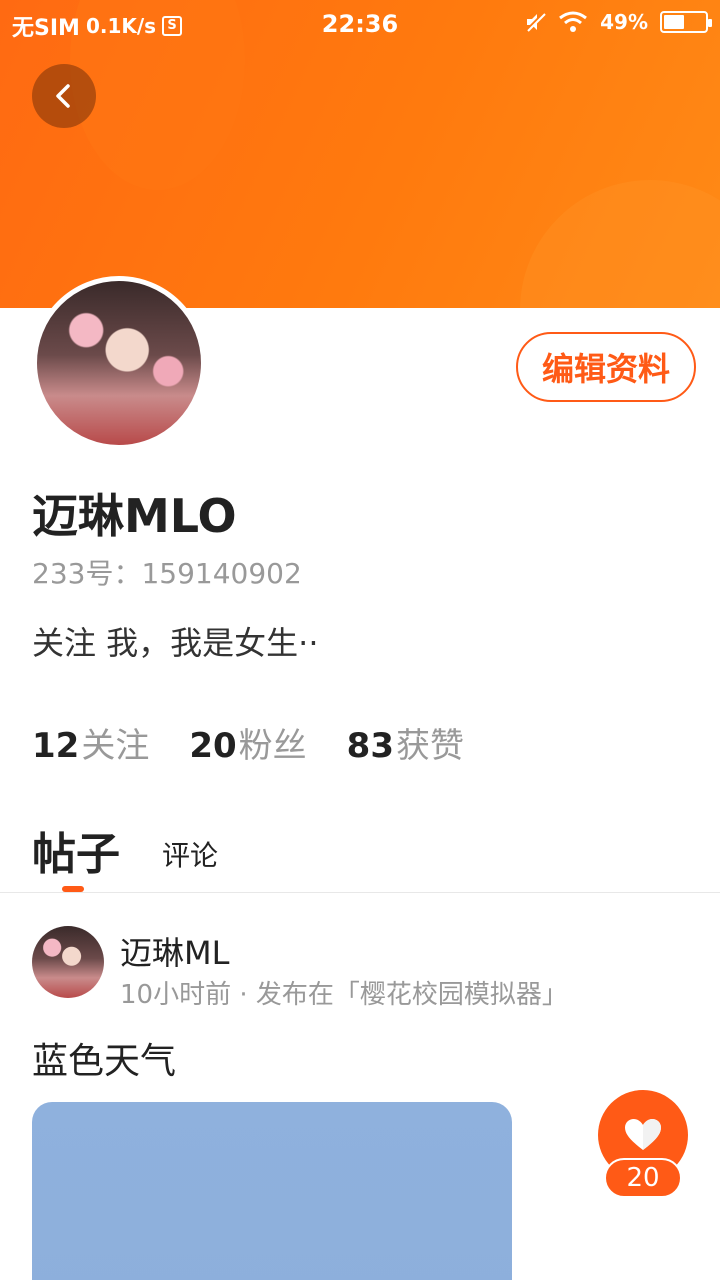  What do you see at coordinates (175, 643) in the screenshot?
I see `profile-bio: 关注 我，我是女生··` at bounding box center [175, 643].